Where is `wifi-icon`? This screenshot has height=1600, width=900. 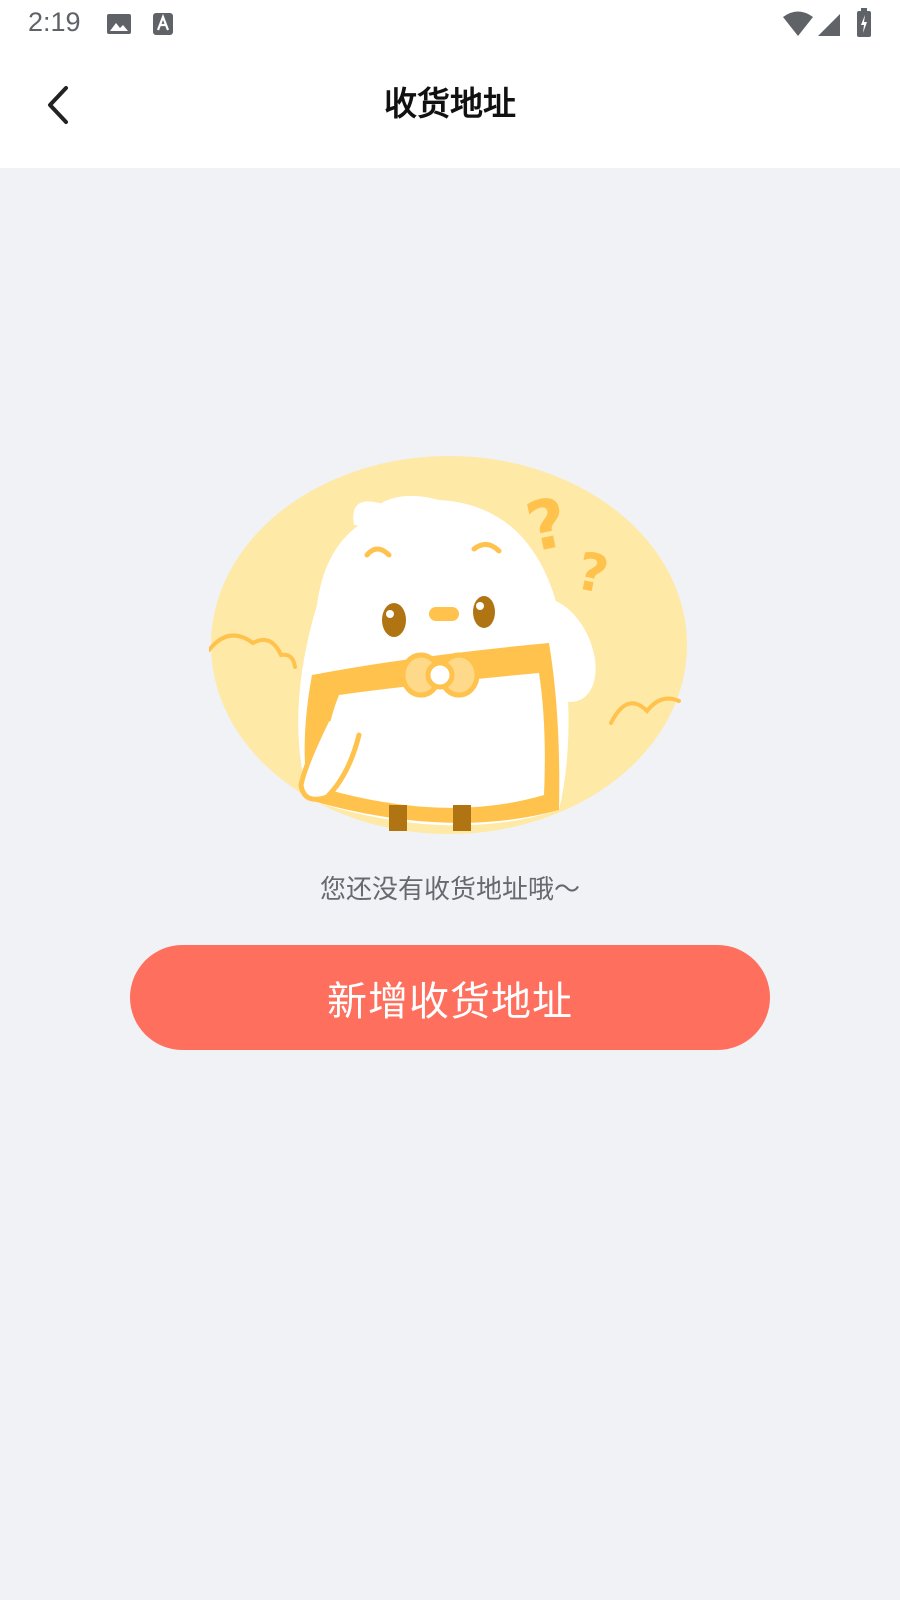
wifi-icon is located at coordinates (798, 23).